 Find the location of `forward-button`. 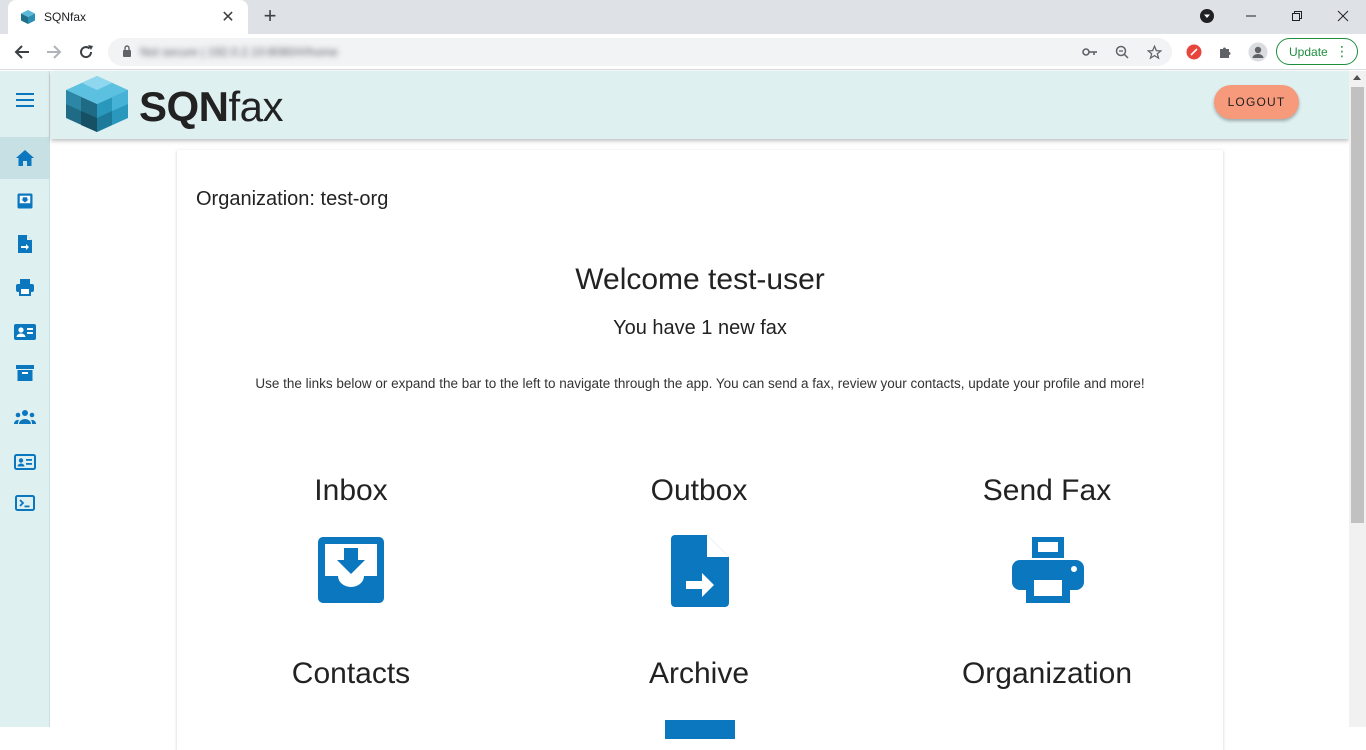

forward-button is located at coordinates (54, 52).